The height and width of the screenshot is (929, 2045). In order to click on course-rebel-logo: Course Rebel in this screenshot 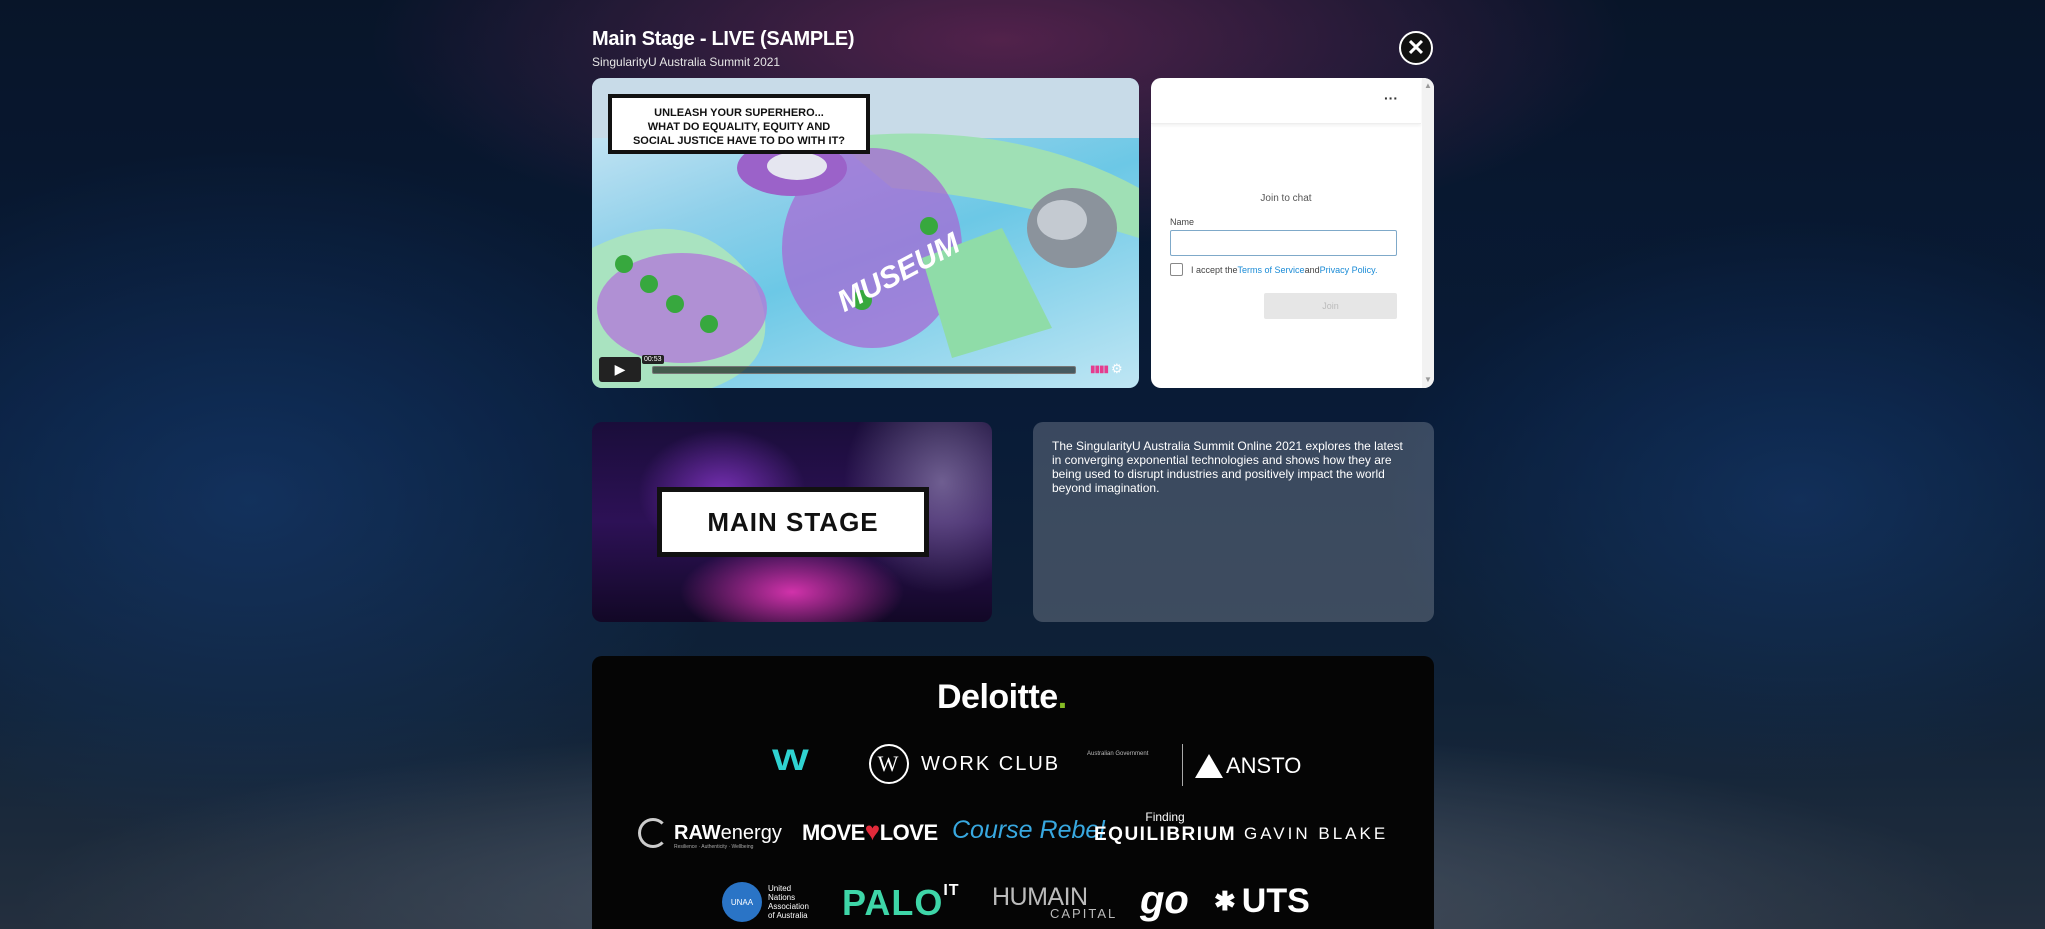, I will do `click(1028, 830)`.